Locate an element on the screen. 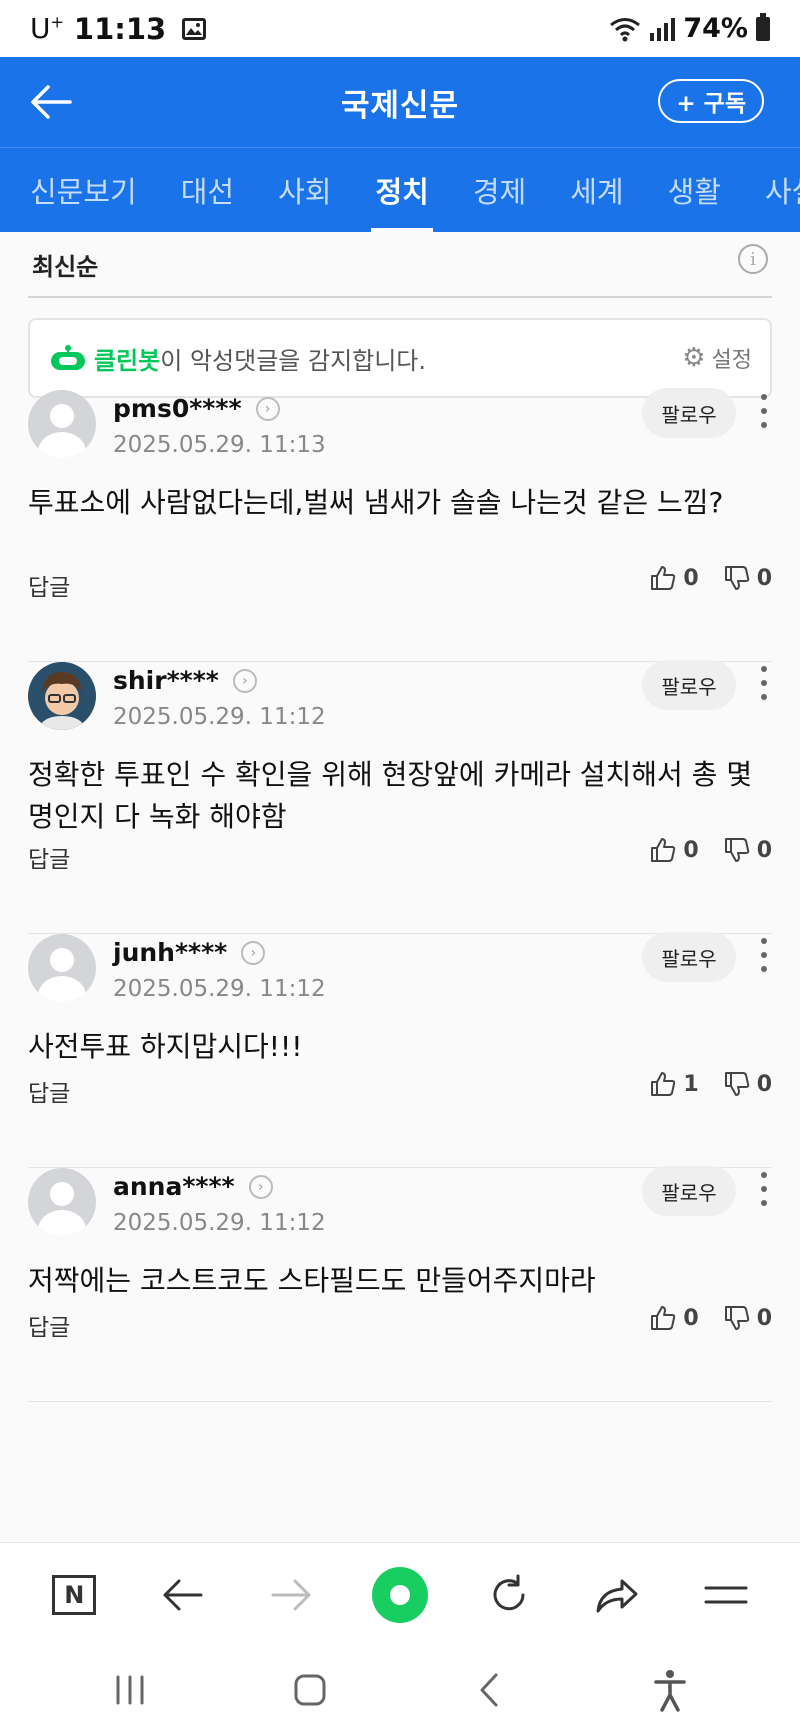  accessibility-icon is located at coordinates (670, 1690).